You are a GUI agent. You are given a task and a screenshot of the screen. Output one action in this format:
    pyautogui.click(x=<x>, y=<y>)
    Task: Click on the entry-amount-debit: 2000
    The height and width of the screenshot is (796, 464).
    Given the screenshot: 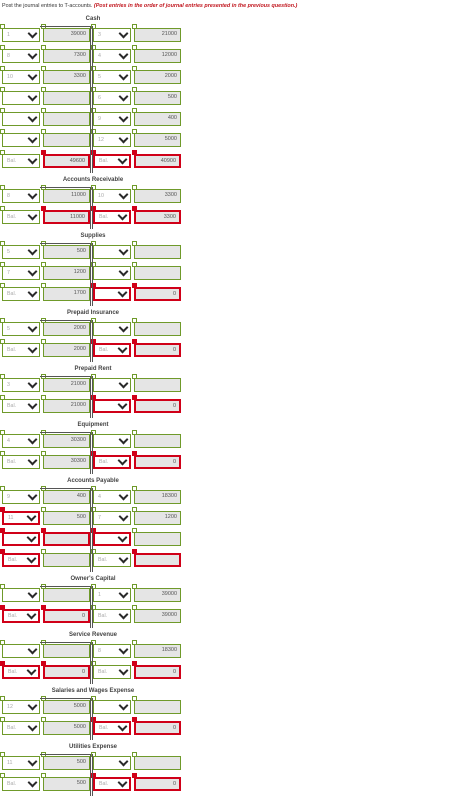 What is the action you would take?
    pyautogui.click(x=66, y=329)
    